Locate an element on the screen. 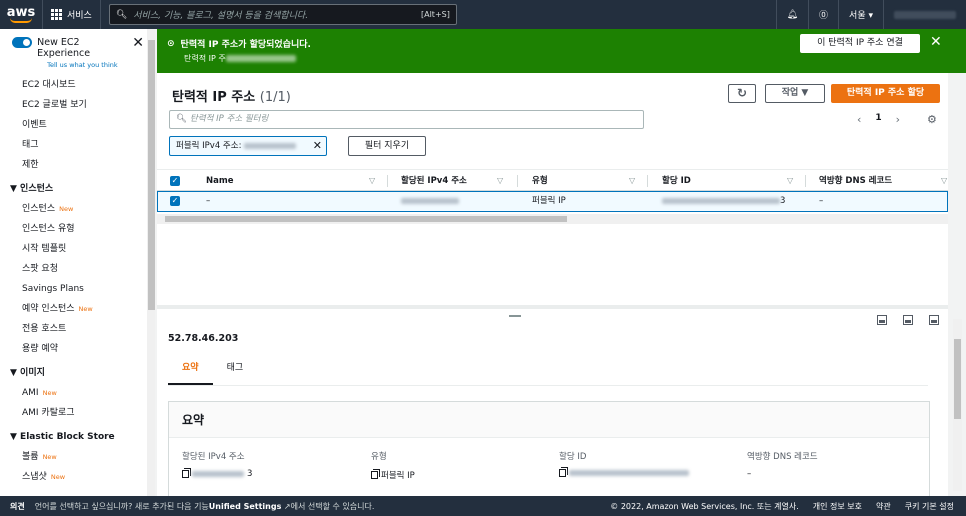 The height and width of the screenshot is (516, 966). privacy-link: 개인 정보 보호 is located at coordinates (837, 506).